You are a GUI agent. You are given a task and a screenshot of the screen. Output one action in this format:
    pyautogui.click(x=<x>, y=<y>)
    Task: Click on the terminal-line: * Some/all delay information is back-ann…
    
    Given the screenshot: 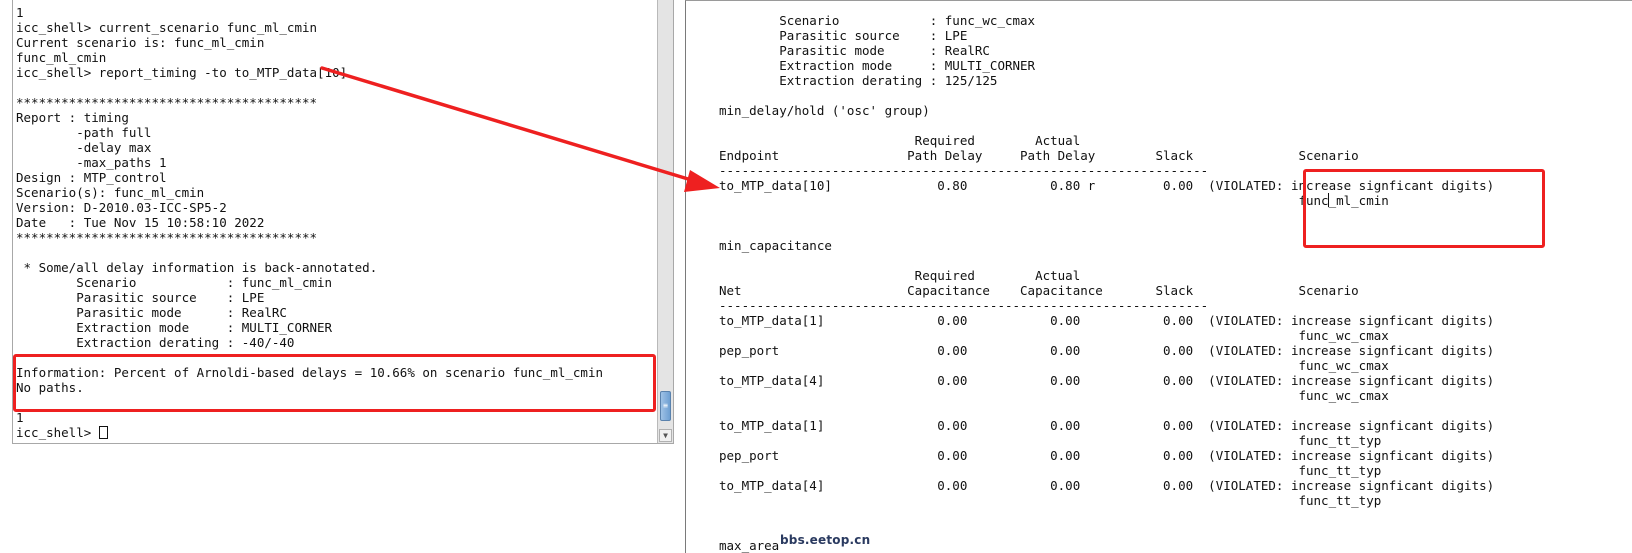 What is the action you would take?
    pyautogui.click(x=197, y=267)
    